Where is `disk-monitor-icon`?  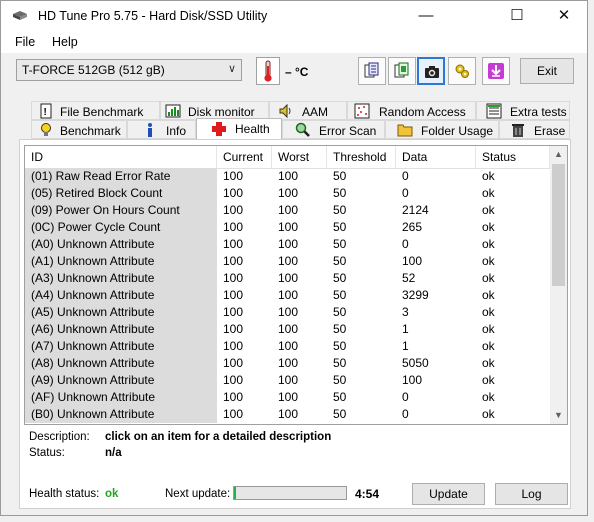
disk-monitor-icon is located at coordinates (173, 111).